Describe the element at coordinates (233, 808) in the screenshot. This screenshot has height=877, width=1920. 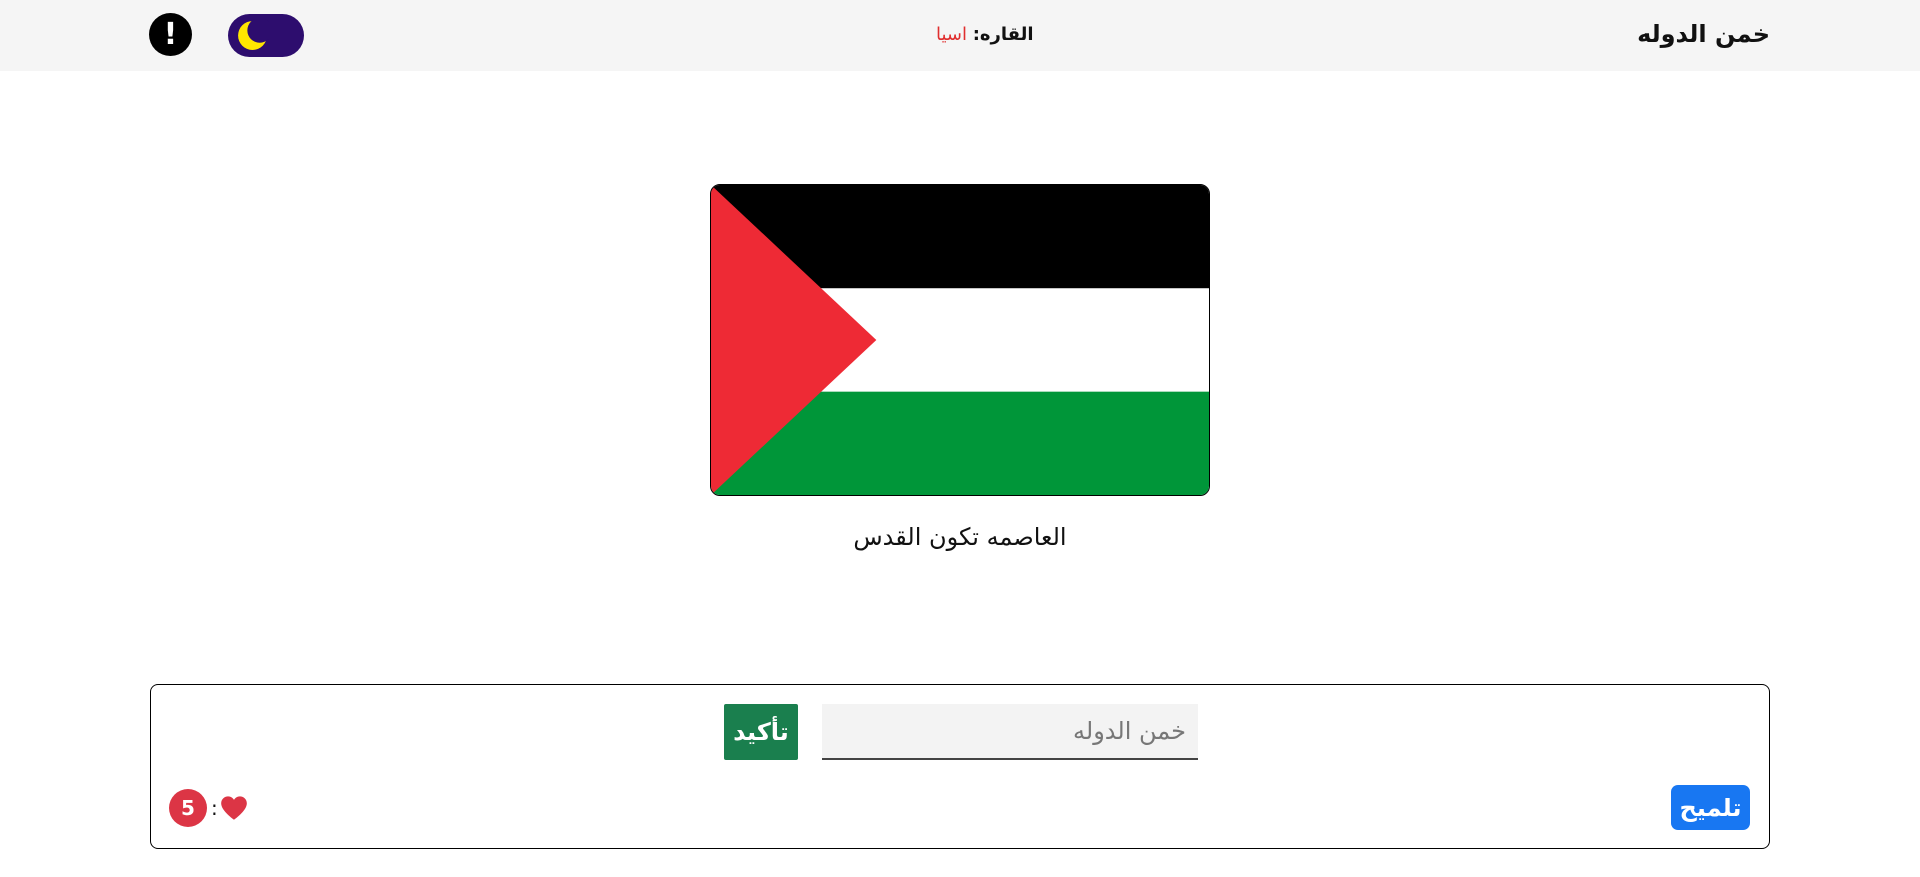
I see `heart-icon` at that location.